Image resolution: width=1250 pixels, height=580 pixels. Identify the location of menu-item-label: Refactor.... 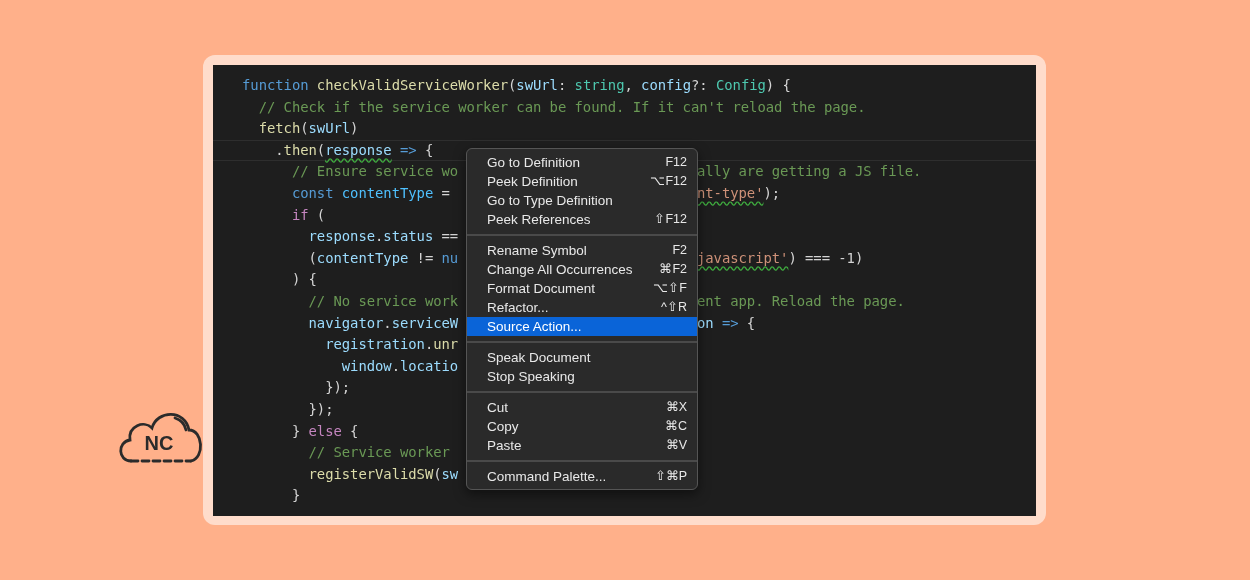
(518, 308).